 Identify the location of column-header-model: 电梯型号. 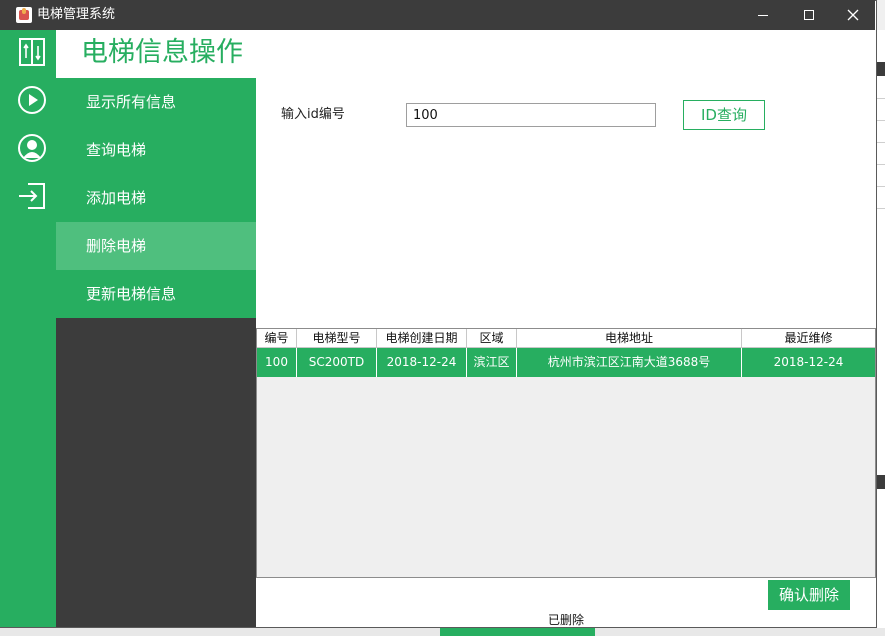
(337, 338).